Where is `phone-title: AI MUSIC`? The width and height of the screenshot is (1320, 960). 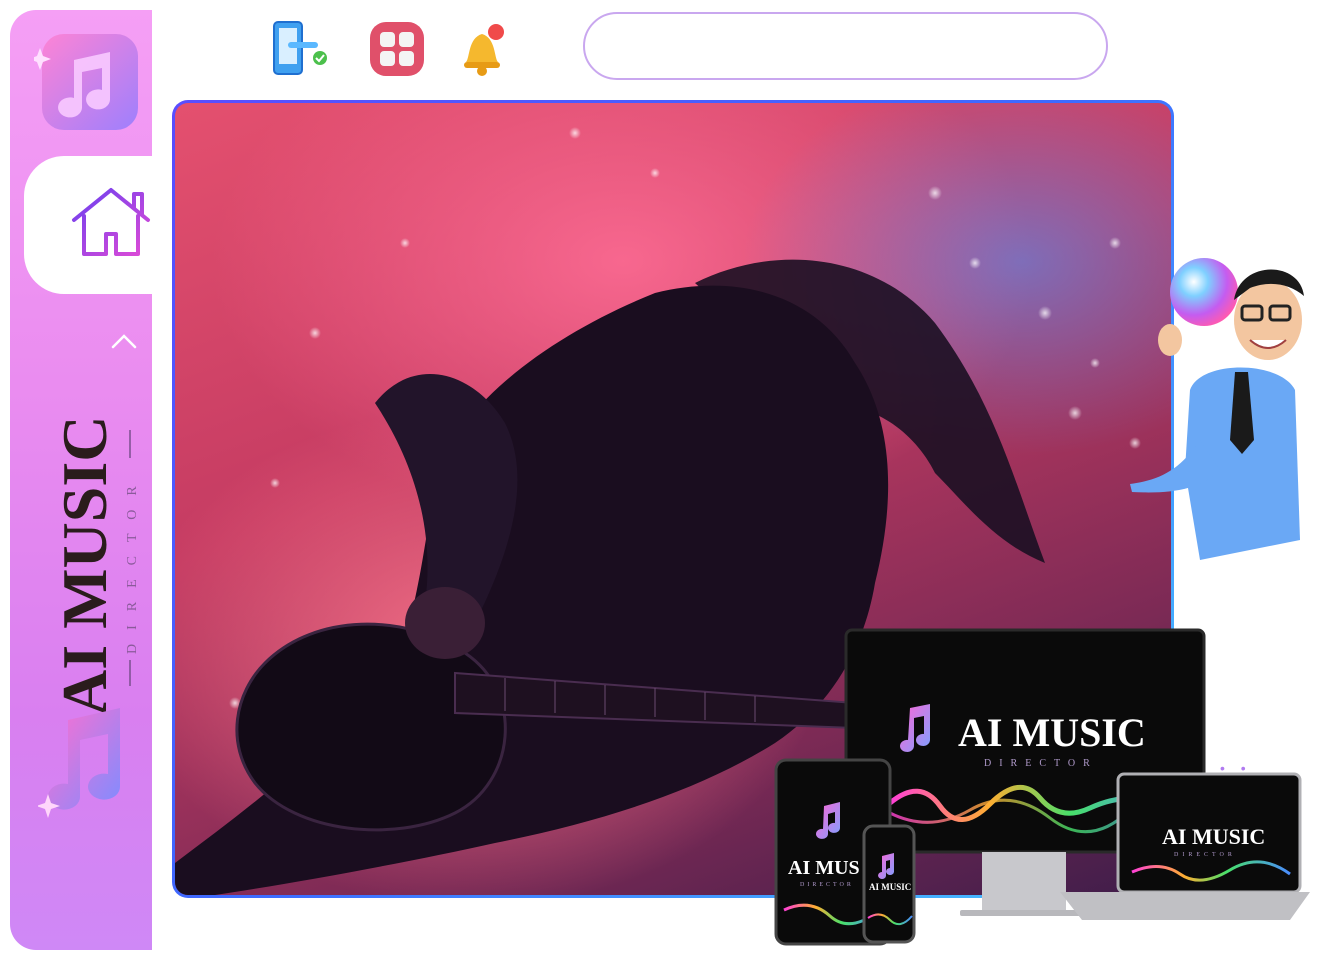 phone-title: AI MUSIC is located at coordinates (890, 887).